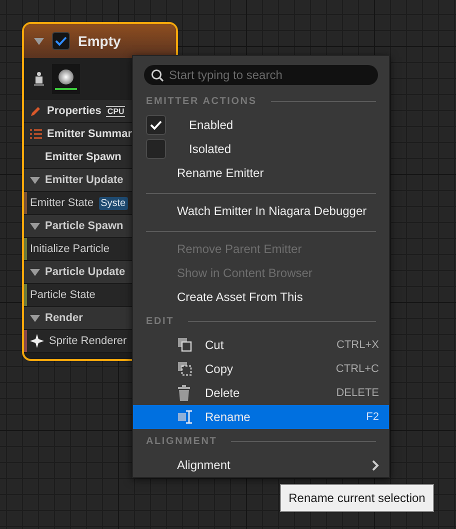 Image resolution: width=456 pixels, height=529 pixels. Describe the element at coordinates (66, 76) in the screenshot. I see `sphere-icon` at that location.